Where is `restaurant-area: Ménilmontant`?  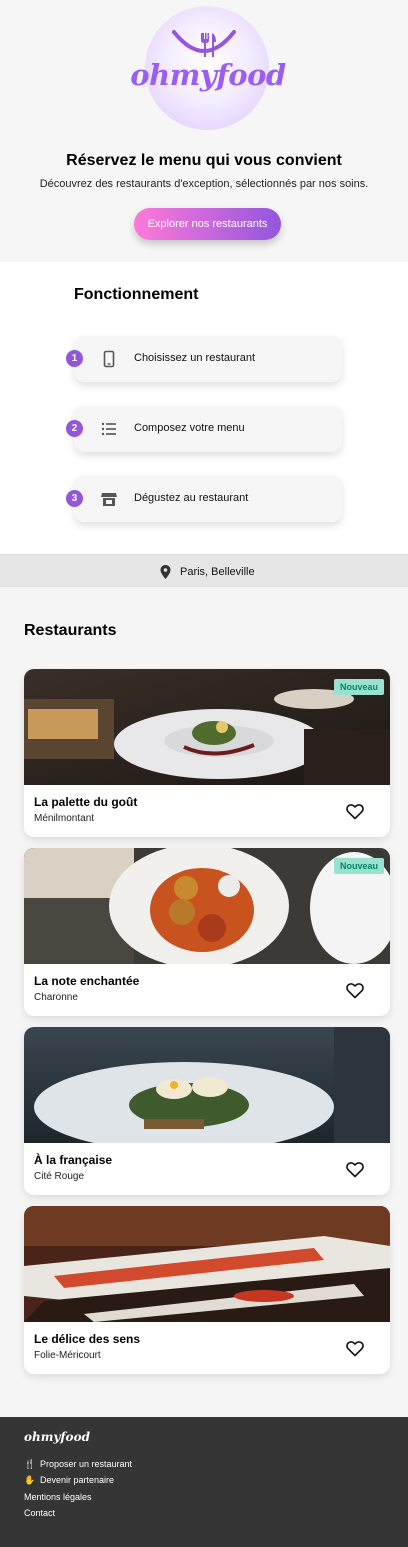
restaurant-area: Ménilmontant is located at coordinates (64, 818).